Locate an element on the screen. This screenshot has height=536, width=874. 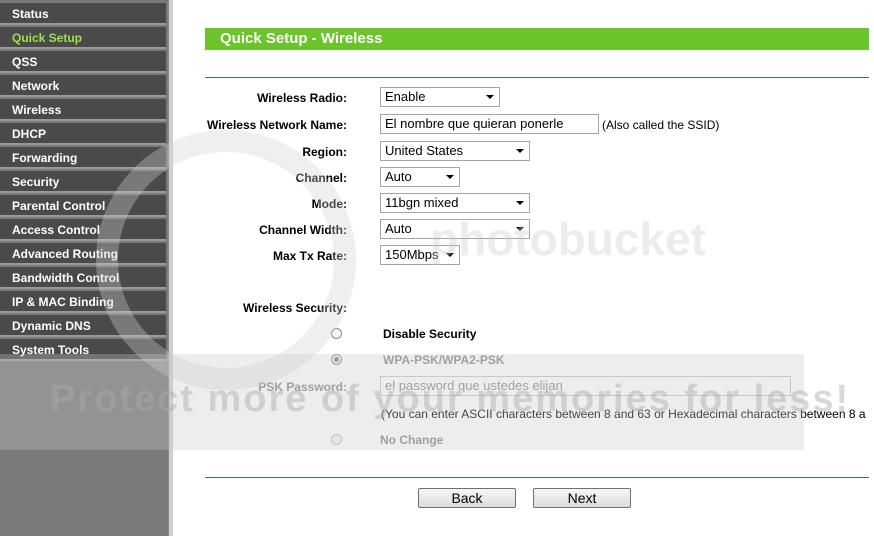
page-title: Quick Setup - Wireless is located at coordinates (537, 39).